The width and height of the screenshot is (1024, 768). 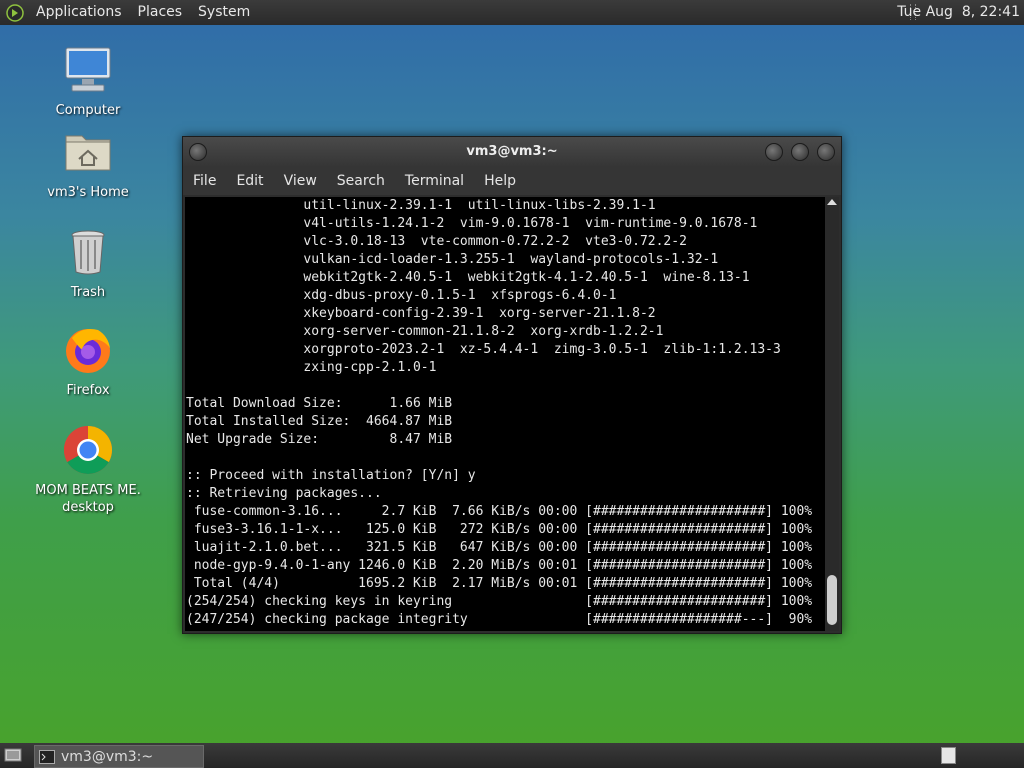 What do you see at coordinates (88, 69) in the screenshot?
I see `computer-icon` at bounding box center [88, 69].